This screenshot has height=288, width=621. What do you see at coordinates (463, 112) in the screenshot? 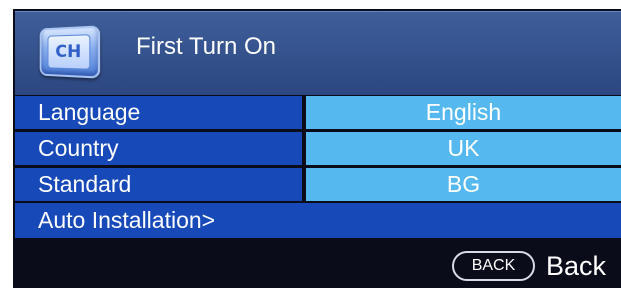
I see `language-value: English` at bounding box center [463, 112].